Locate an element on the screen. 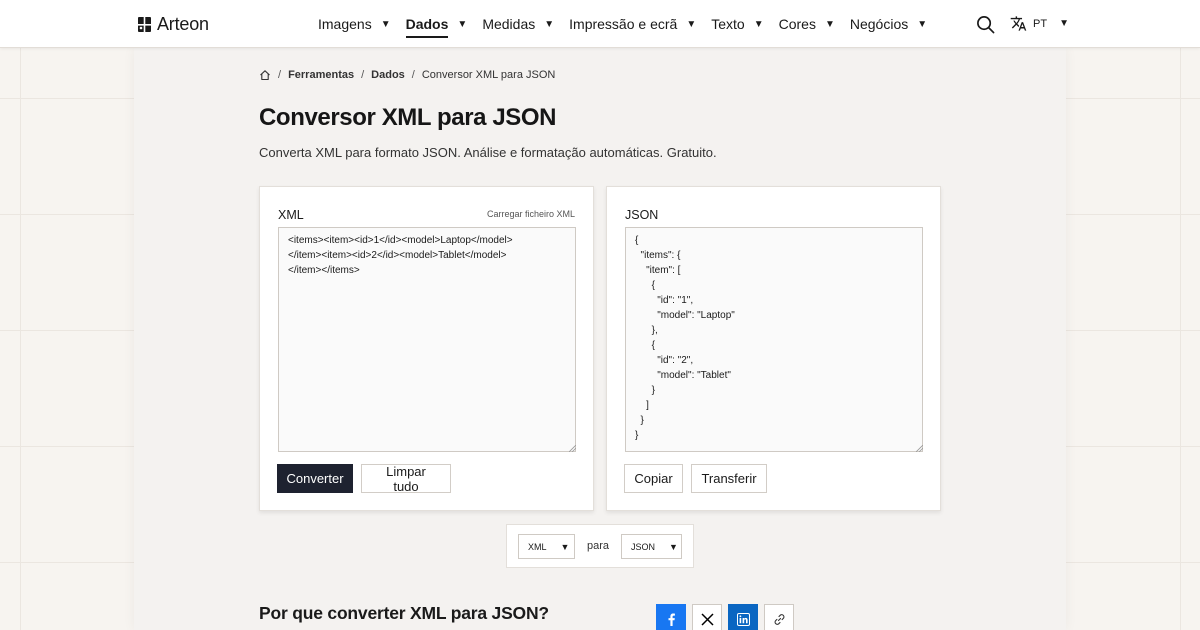  linkedin-icon is located at coordinates (743, 619).